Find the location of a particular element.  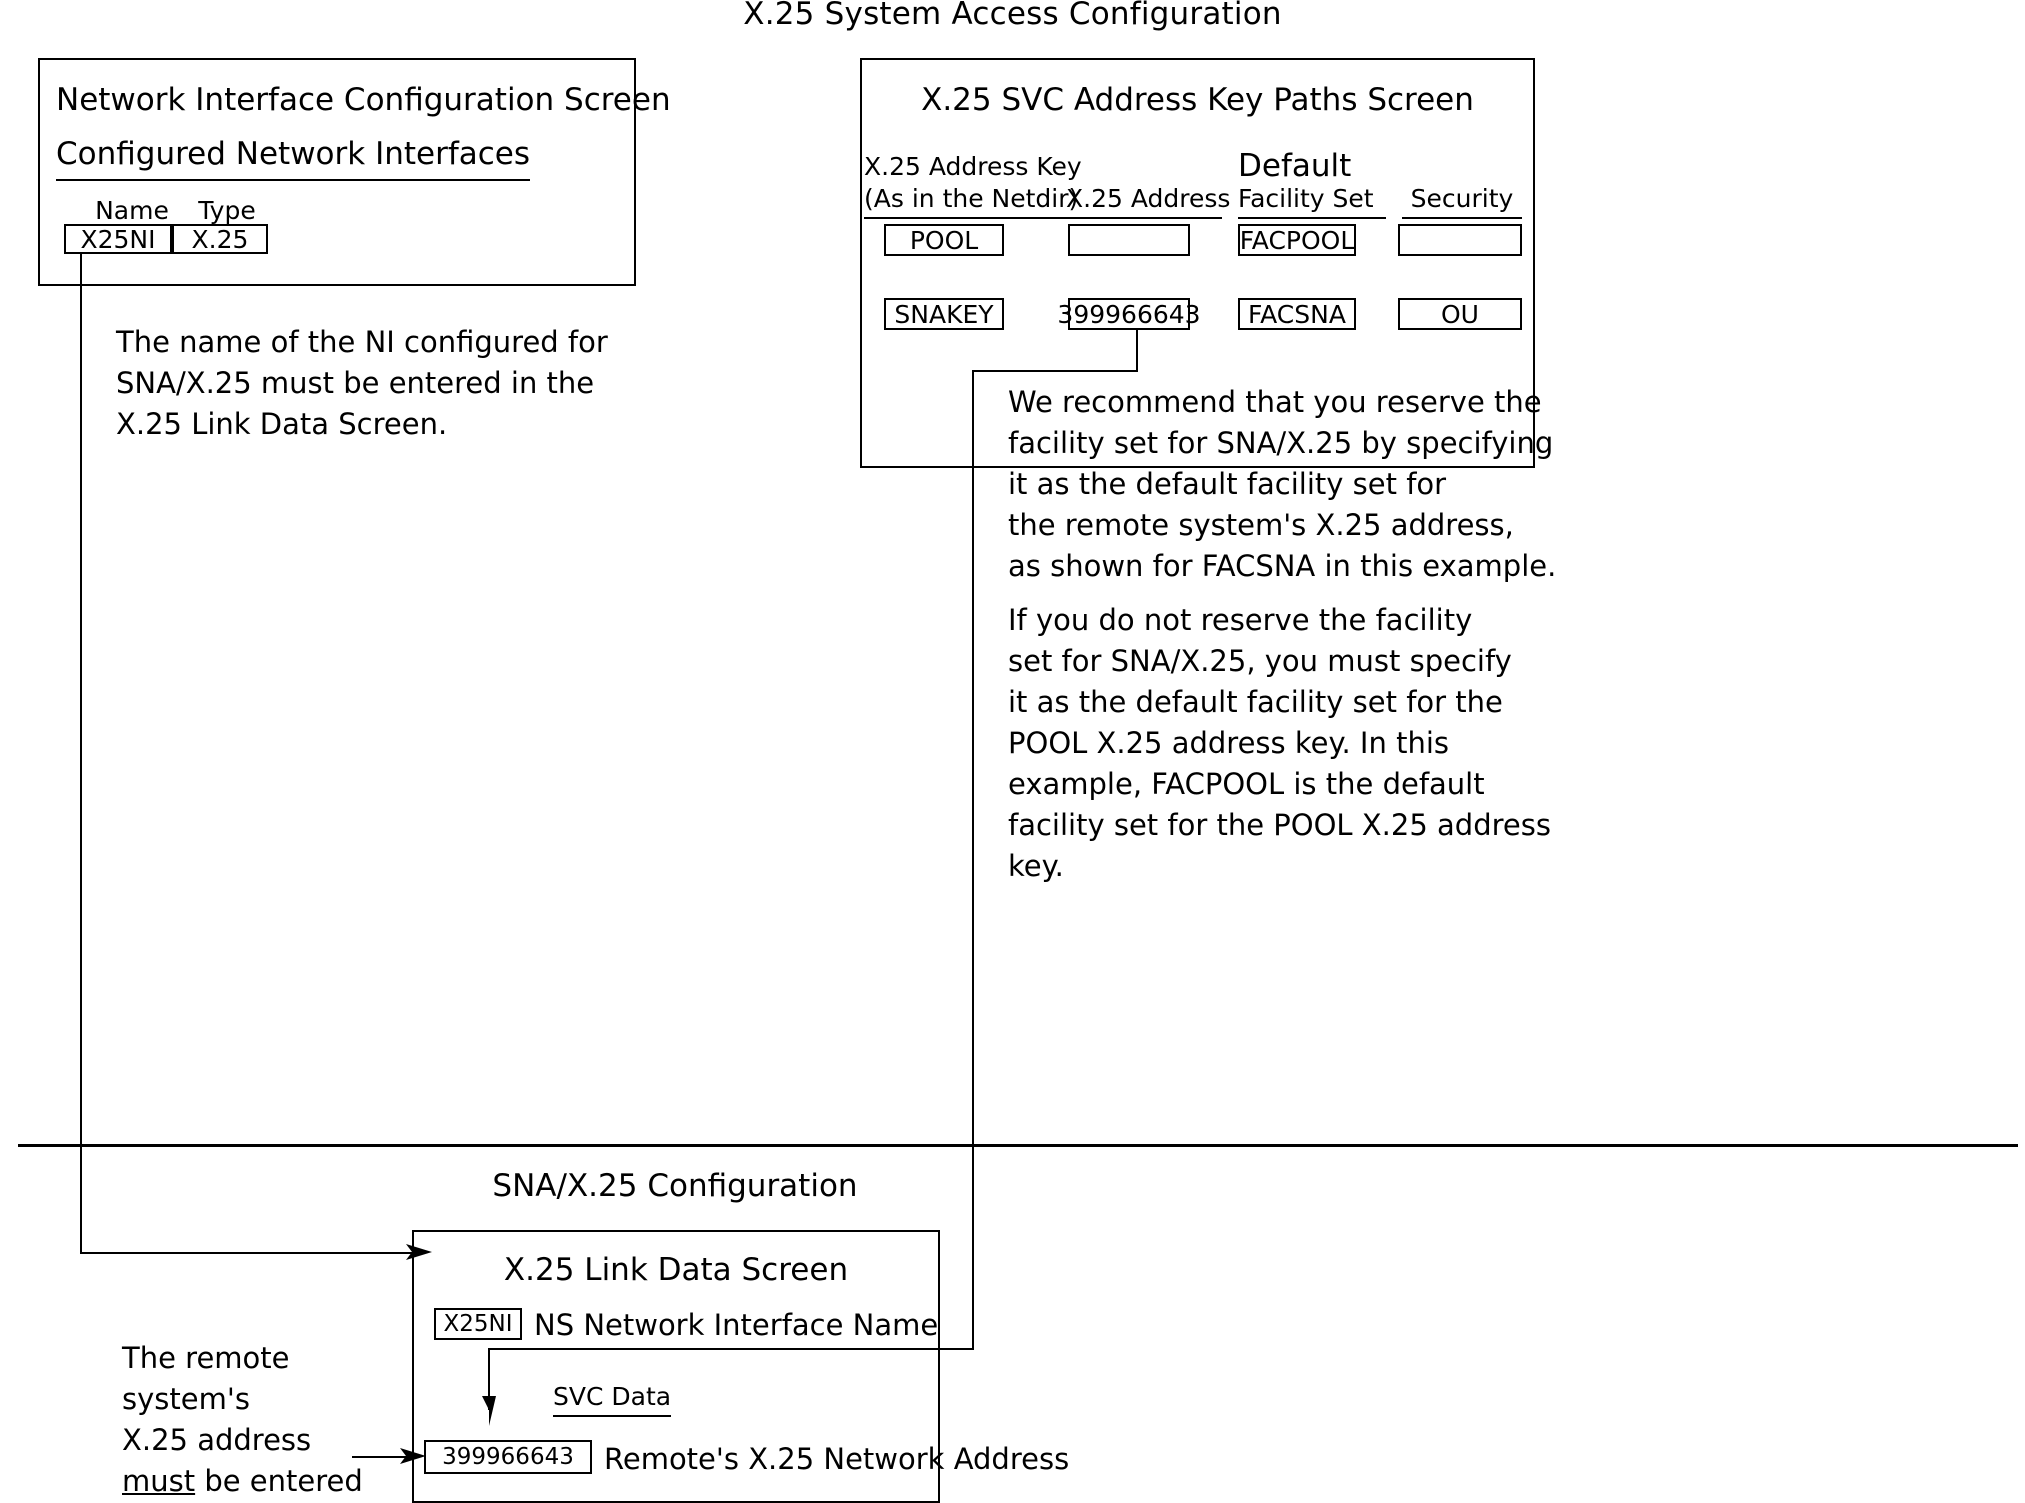

connector-ni-horizontal is located at coordinates (250, 1253).